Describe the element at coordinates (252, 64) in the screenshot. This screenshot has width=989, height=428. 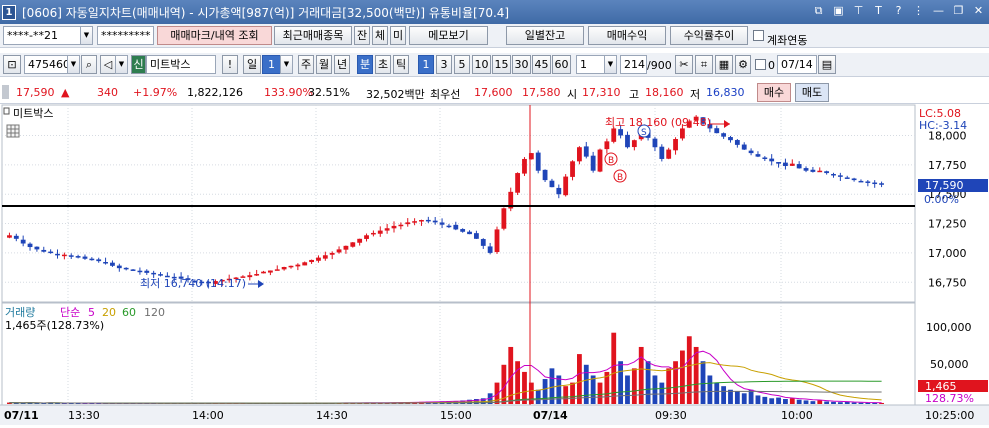
I see `period-day-button: 일` at that location.